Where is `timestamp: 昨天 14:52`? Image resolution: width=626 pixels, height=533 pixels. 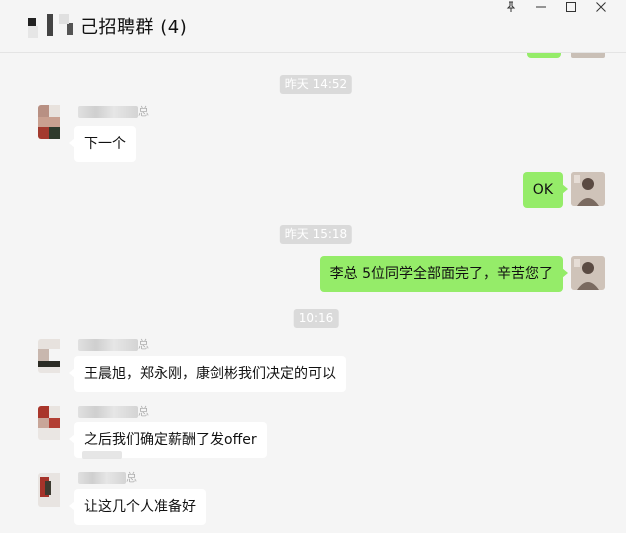
timestamp: 昨天 14:52 is located at coordinates (316, 84).